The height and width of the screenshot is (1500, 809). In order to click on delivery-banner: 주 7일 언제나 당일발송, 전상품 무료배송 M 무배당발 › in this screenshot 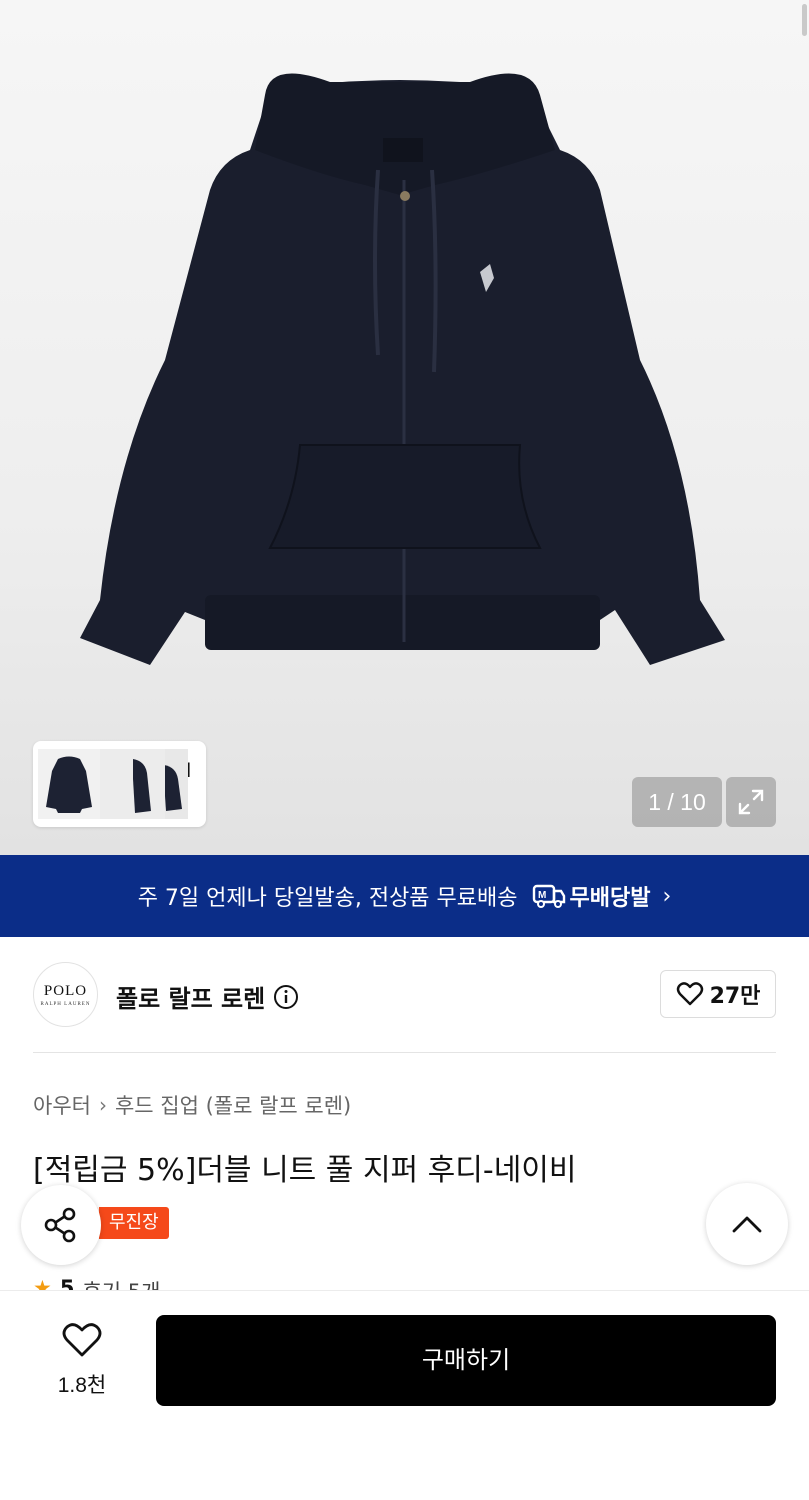, I will do `click(404, 896)`.